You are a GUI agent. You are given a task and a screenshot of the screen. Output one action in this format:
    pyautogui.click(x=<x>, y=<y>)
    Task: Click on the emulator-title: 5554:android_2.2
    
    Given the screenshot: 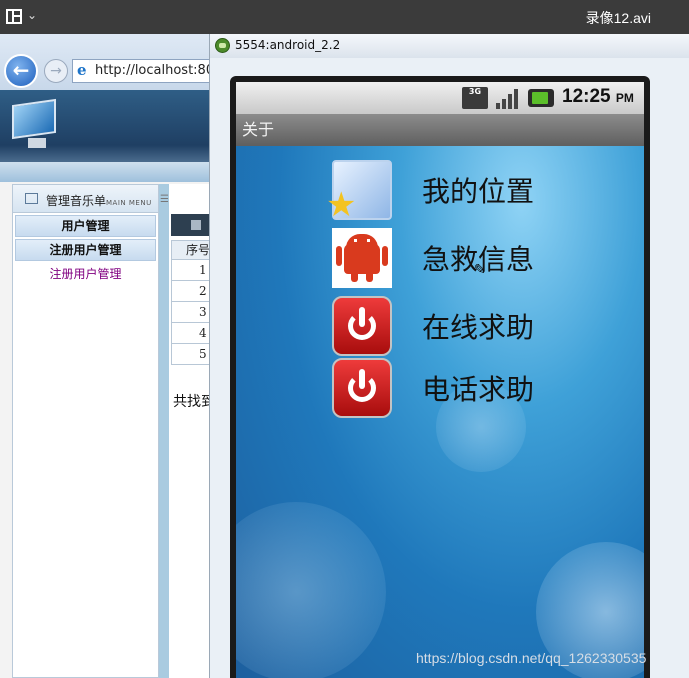 What is the action you would take?
    pyautogui.click(x=288, y=45)
    